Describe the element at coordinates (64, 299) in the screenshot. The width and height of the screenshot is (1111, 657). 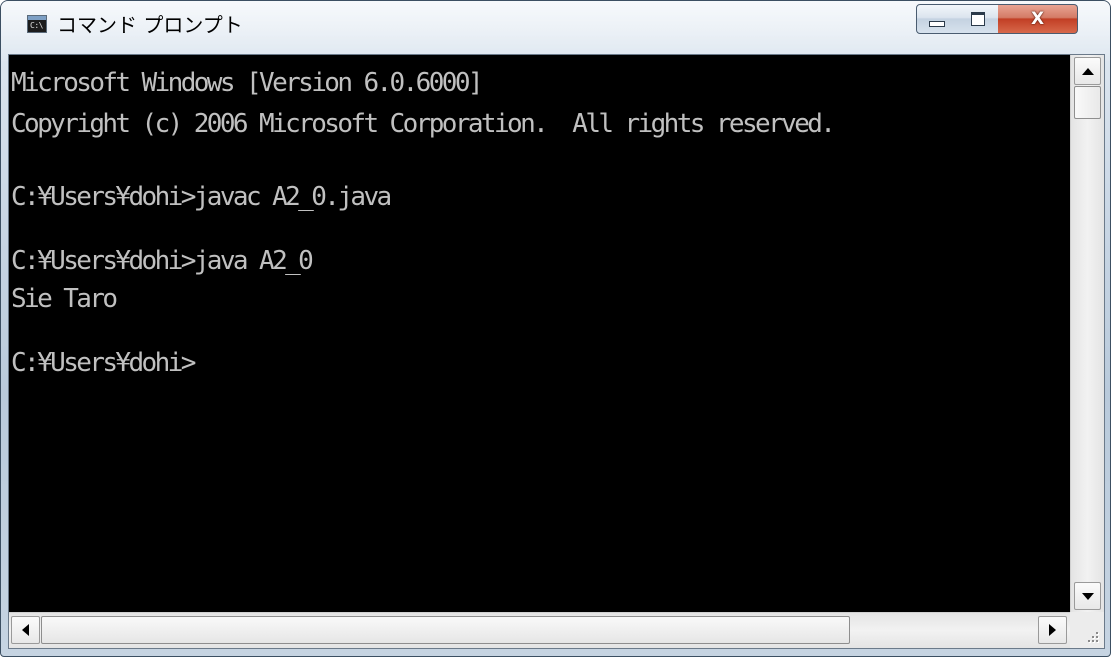
I see `console-line: Sie Taro` at that location.